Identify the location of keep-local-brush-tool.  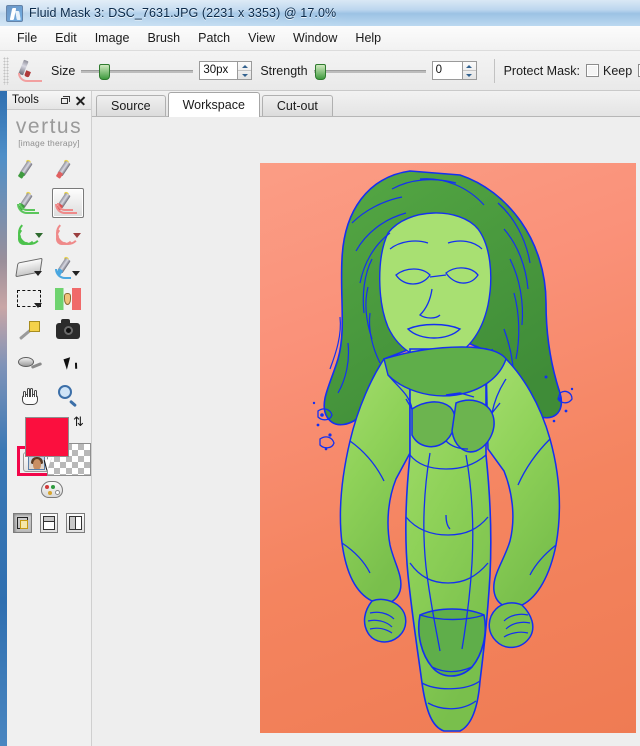
(30, 203).